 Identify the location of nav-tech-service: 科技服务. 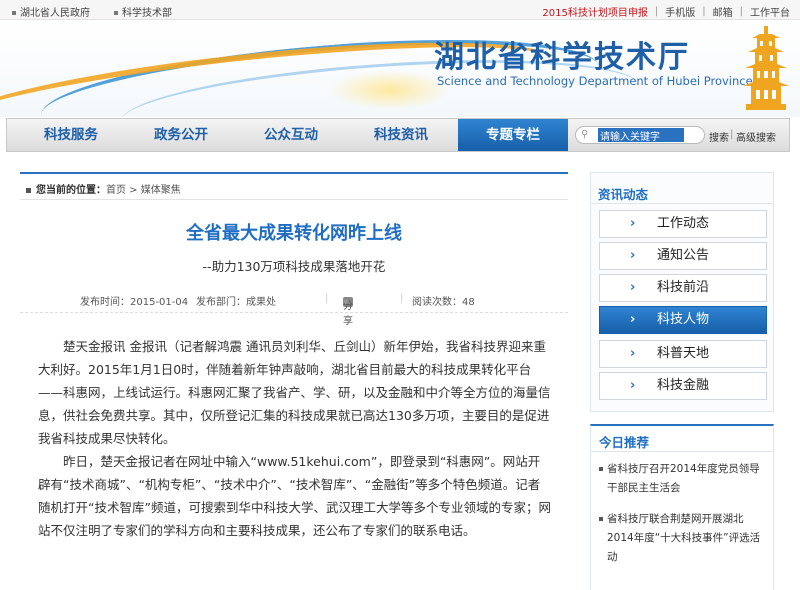
(71, 135).